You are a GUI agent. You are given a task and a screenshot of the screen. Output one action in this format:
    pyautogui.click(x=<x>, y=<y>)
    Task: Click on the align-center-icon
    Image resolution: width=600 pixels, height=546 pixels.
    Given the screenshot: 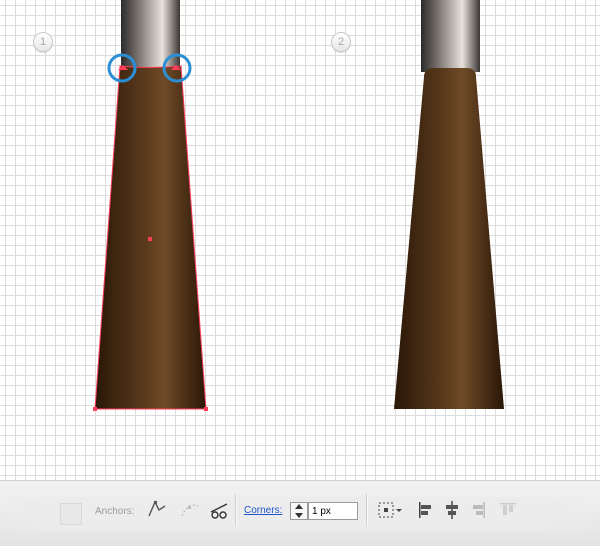 What is the action you would take?
    pyautogui.click(x=452, y=510)
    